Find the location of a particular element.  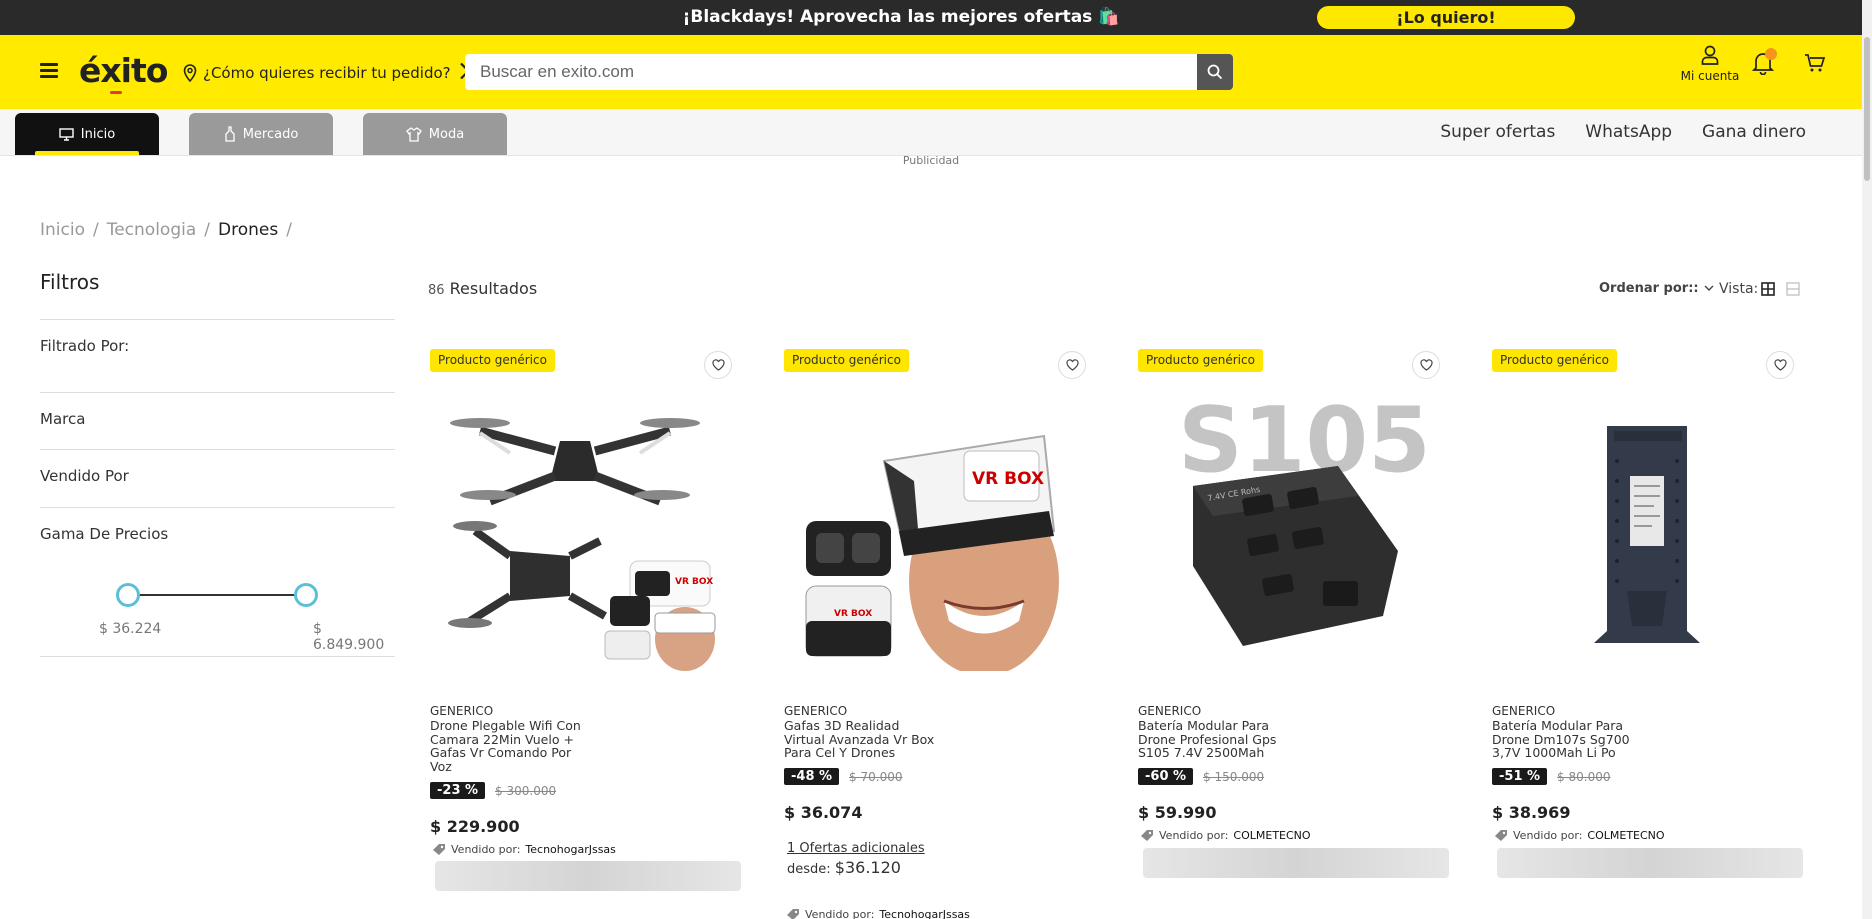

old-price: $ 150.000 is located at coordinates (1234, 776).